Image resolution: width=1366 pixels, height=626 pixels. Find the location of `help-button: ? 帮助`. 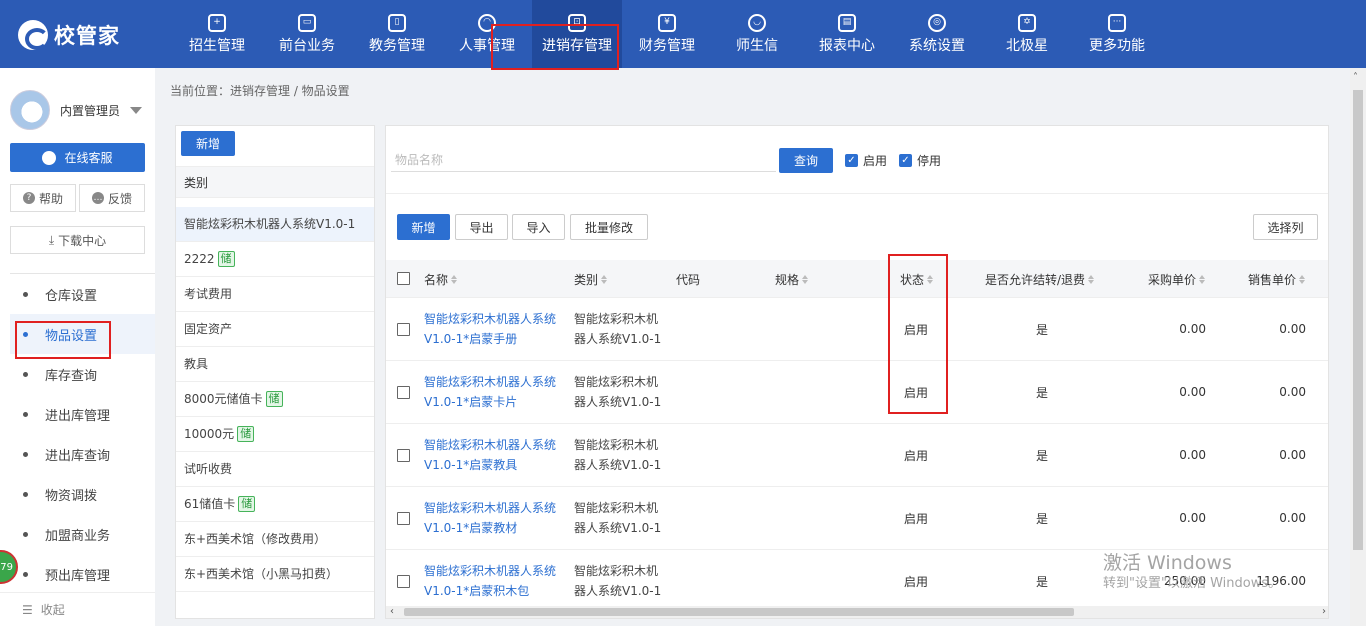

help-button: ? 帮助 is located at coordinates (43, 198).